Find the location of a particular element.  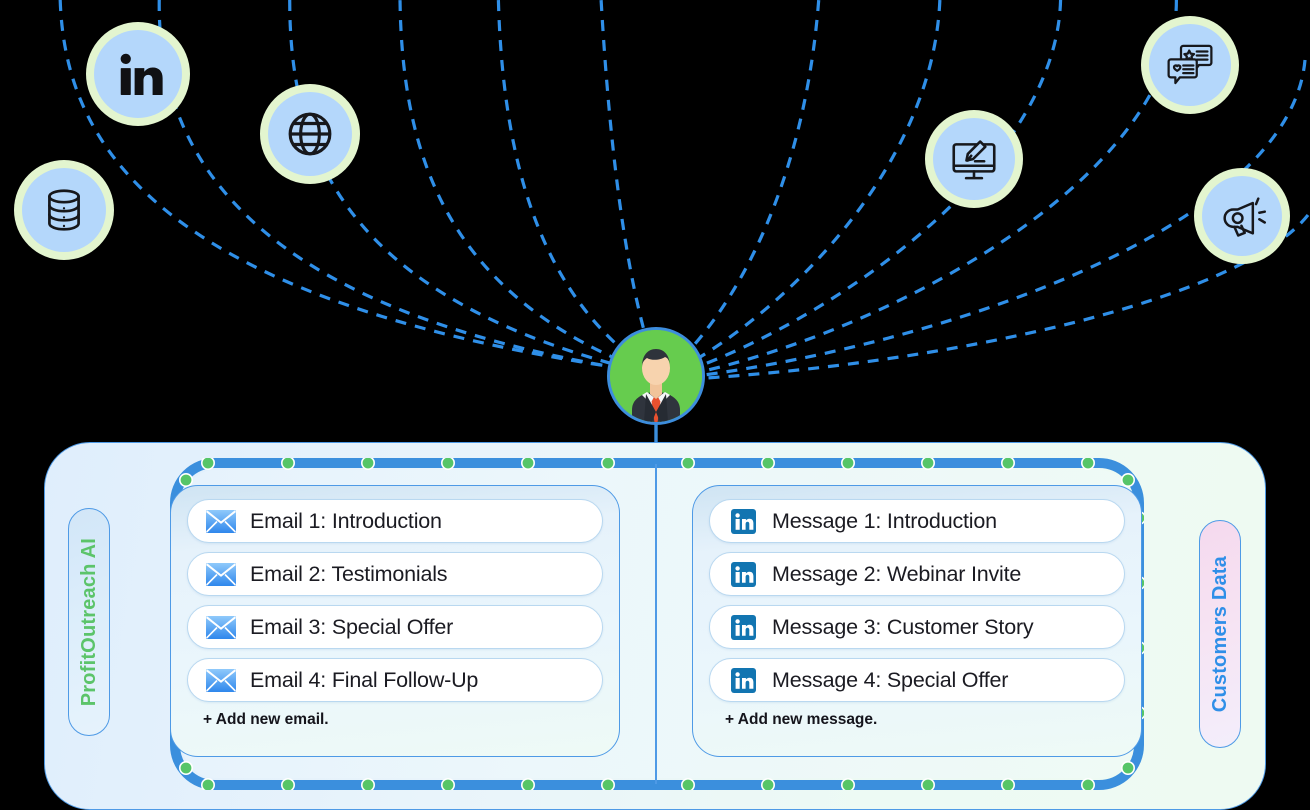

megaphone-icon is located at coordinates (1244, 217).